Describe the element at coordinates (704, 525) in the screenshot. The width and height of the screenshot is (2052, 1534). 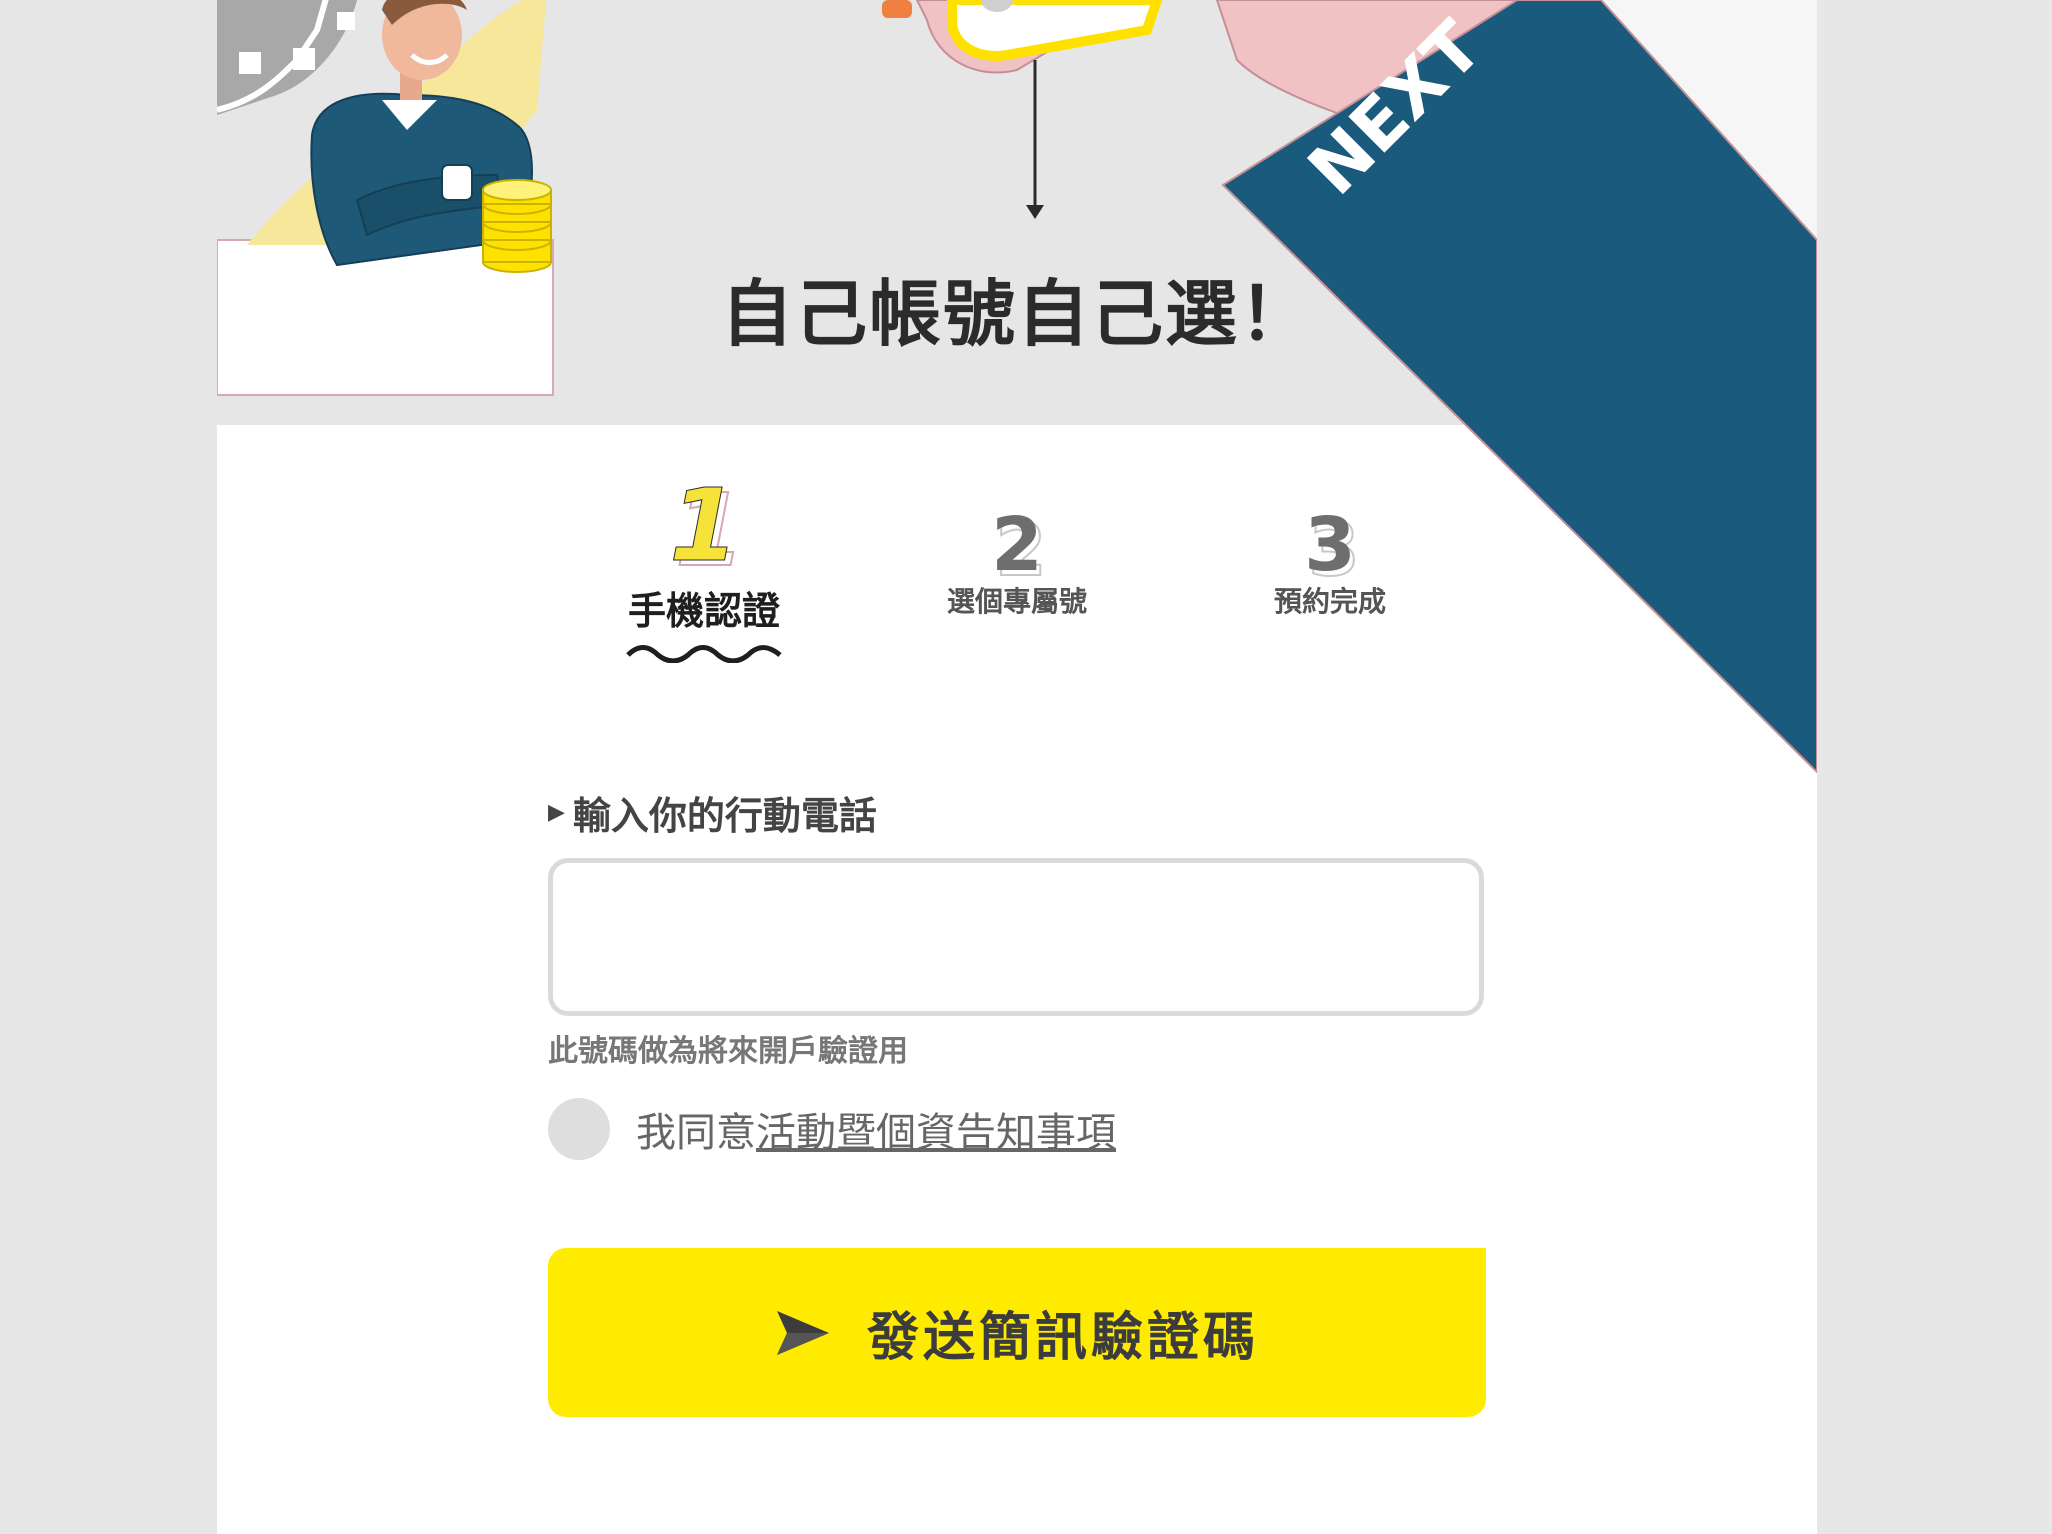
I see `svg-text: 1` at that location.